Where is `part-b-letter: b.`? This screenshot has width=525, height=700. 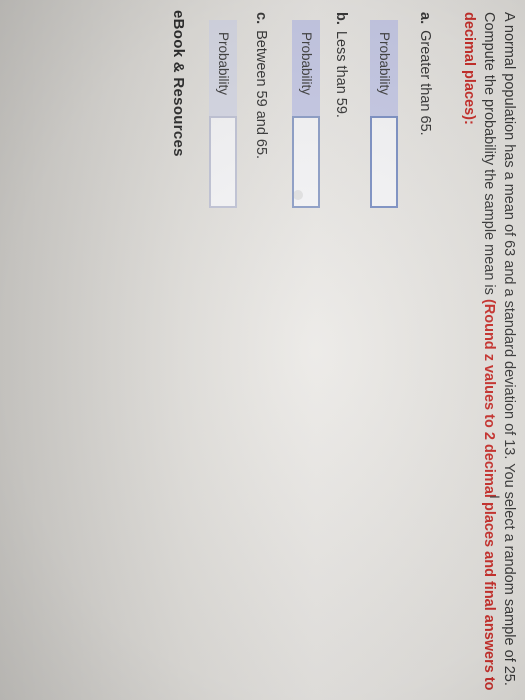
part-b-letter: b. is located at coordinates (341, 18).